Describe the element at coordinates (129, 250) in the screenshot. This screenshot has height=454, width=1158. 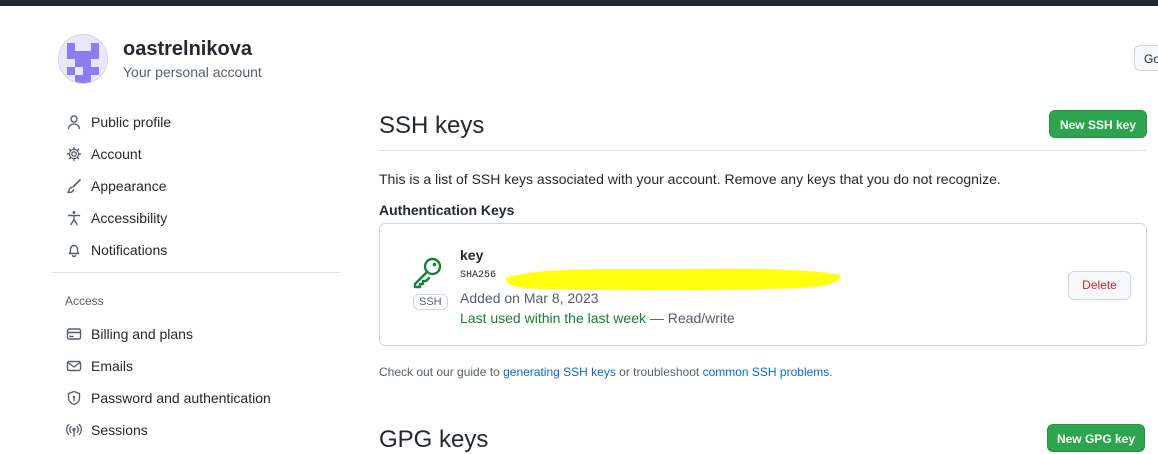
I see `sidebar-item-label: Notifications` at that location.